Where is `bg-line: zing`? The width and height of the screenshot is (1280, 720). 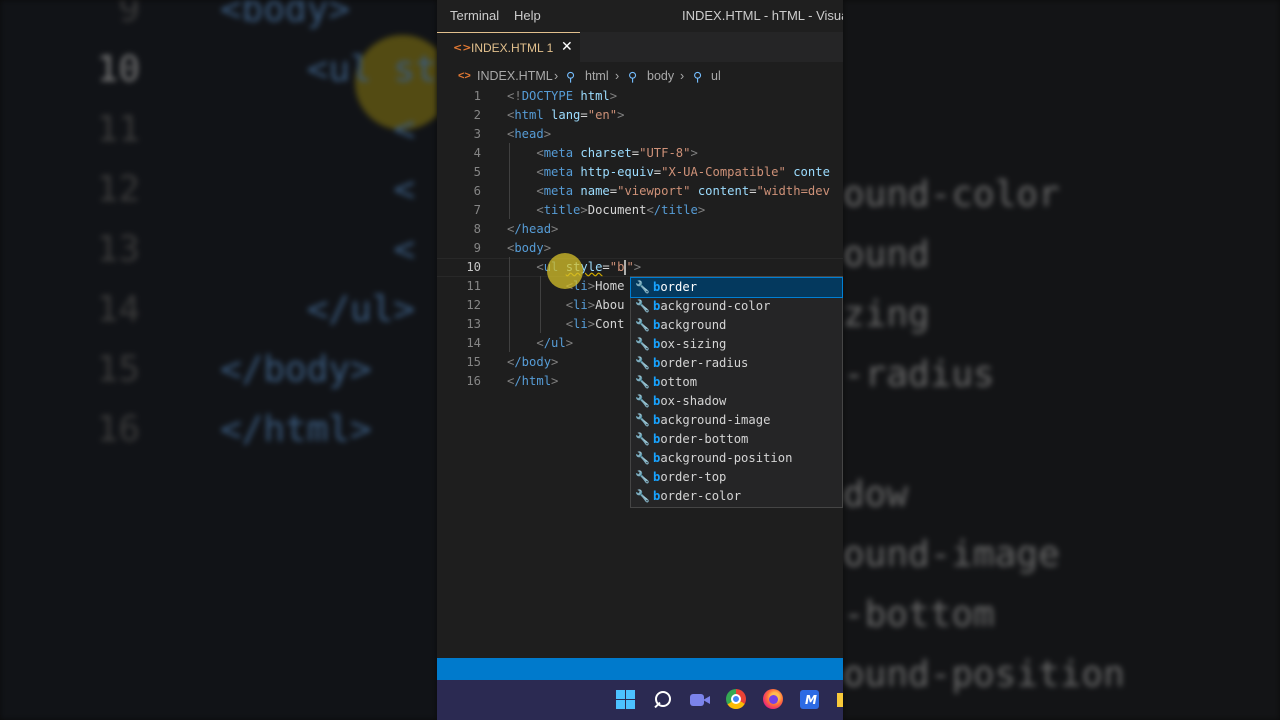 bg-line: zing is located at coordinates (886, 314).